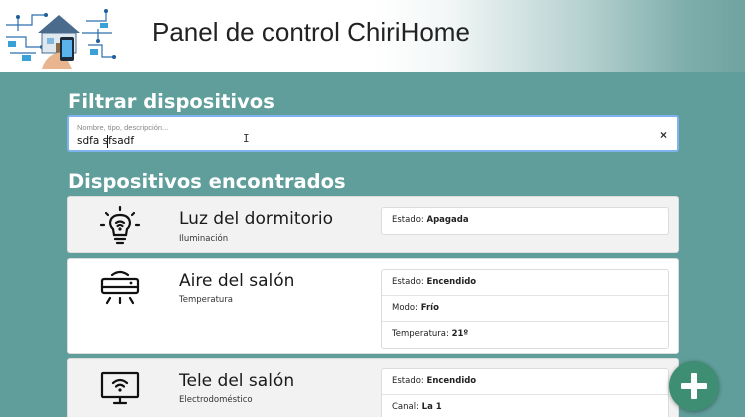 The image size is (745, 417). Describe the element at coordinates (429, 308) in the screenshot. I see `property-value: Frío` at that location.